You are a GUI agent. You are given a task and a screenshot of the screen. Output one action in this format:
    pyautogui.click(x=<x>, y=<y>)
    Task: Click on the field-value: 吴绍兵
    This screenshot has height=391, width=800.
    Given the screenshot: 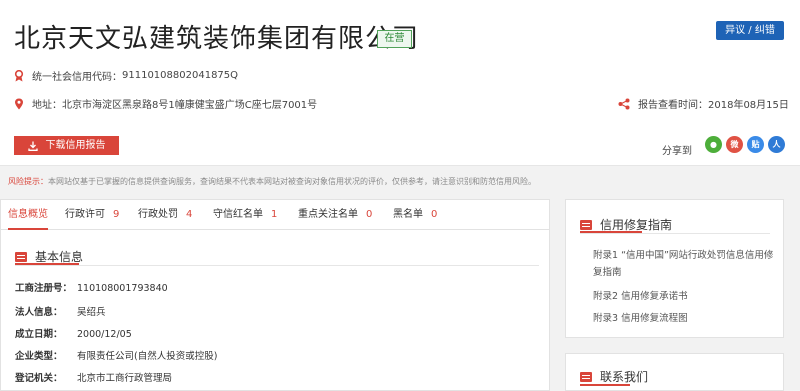 What is the action you would take?
    pyautogui.click(x=91, y=312)
    